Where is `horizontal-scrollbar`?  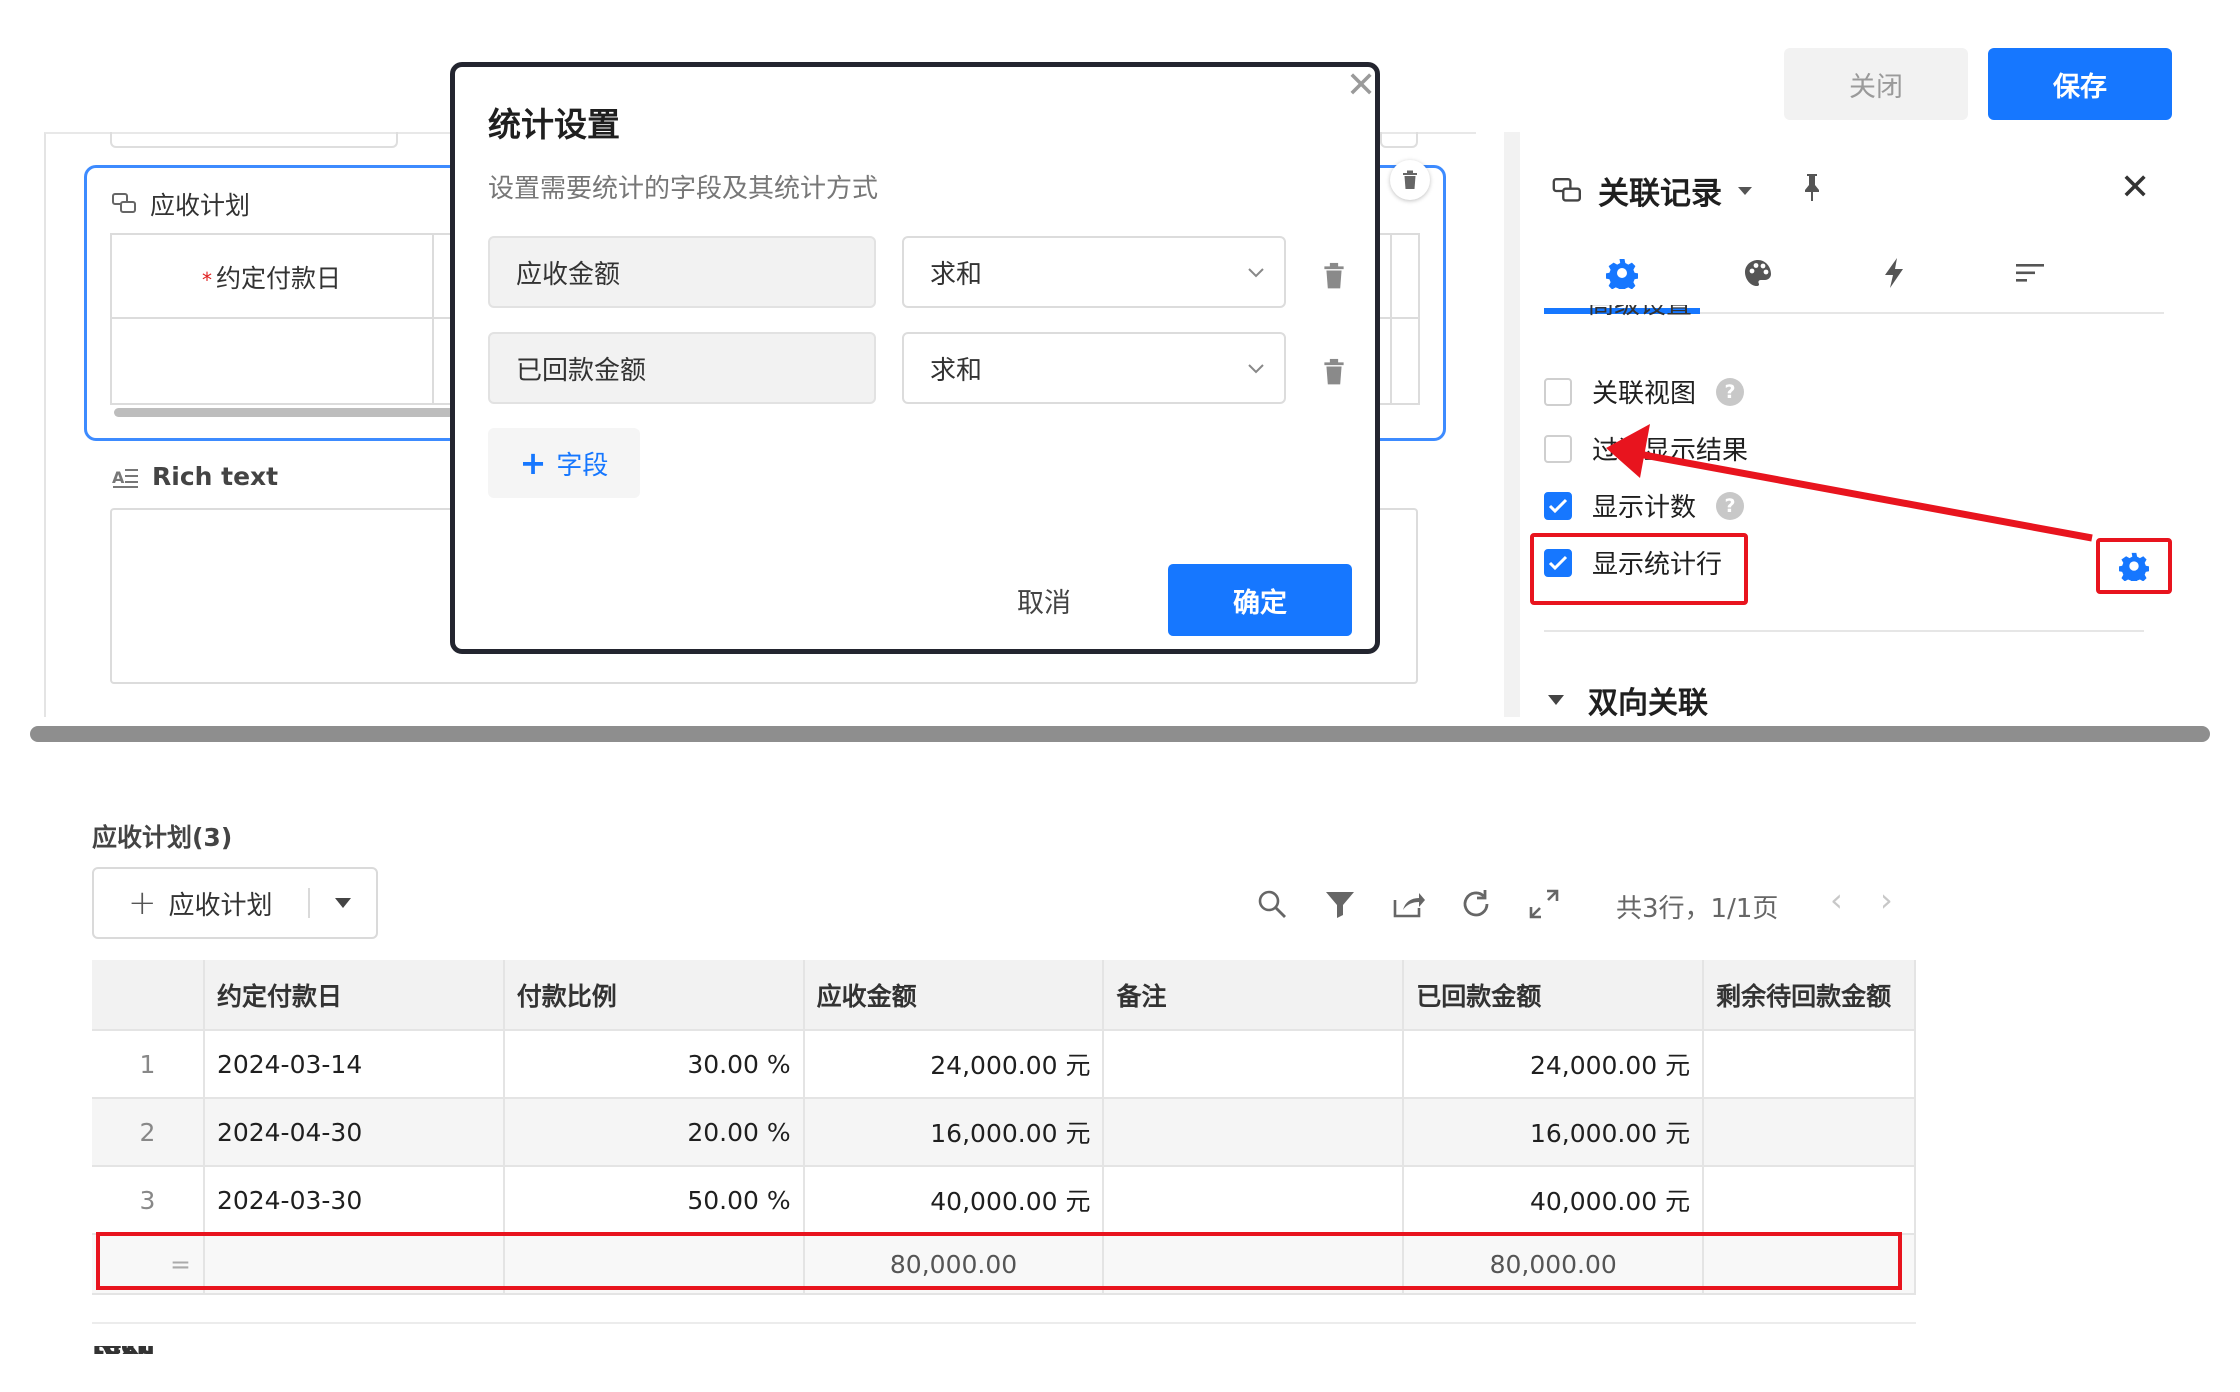
horizontal-scrollbar is located at coordinates (284, 412).